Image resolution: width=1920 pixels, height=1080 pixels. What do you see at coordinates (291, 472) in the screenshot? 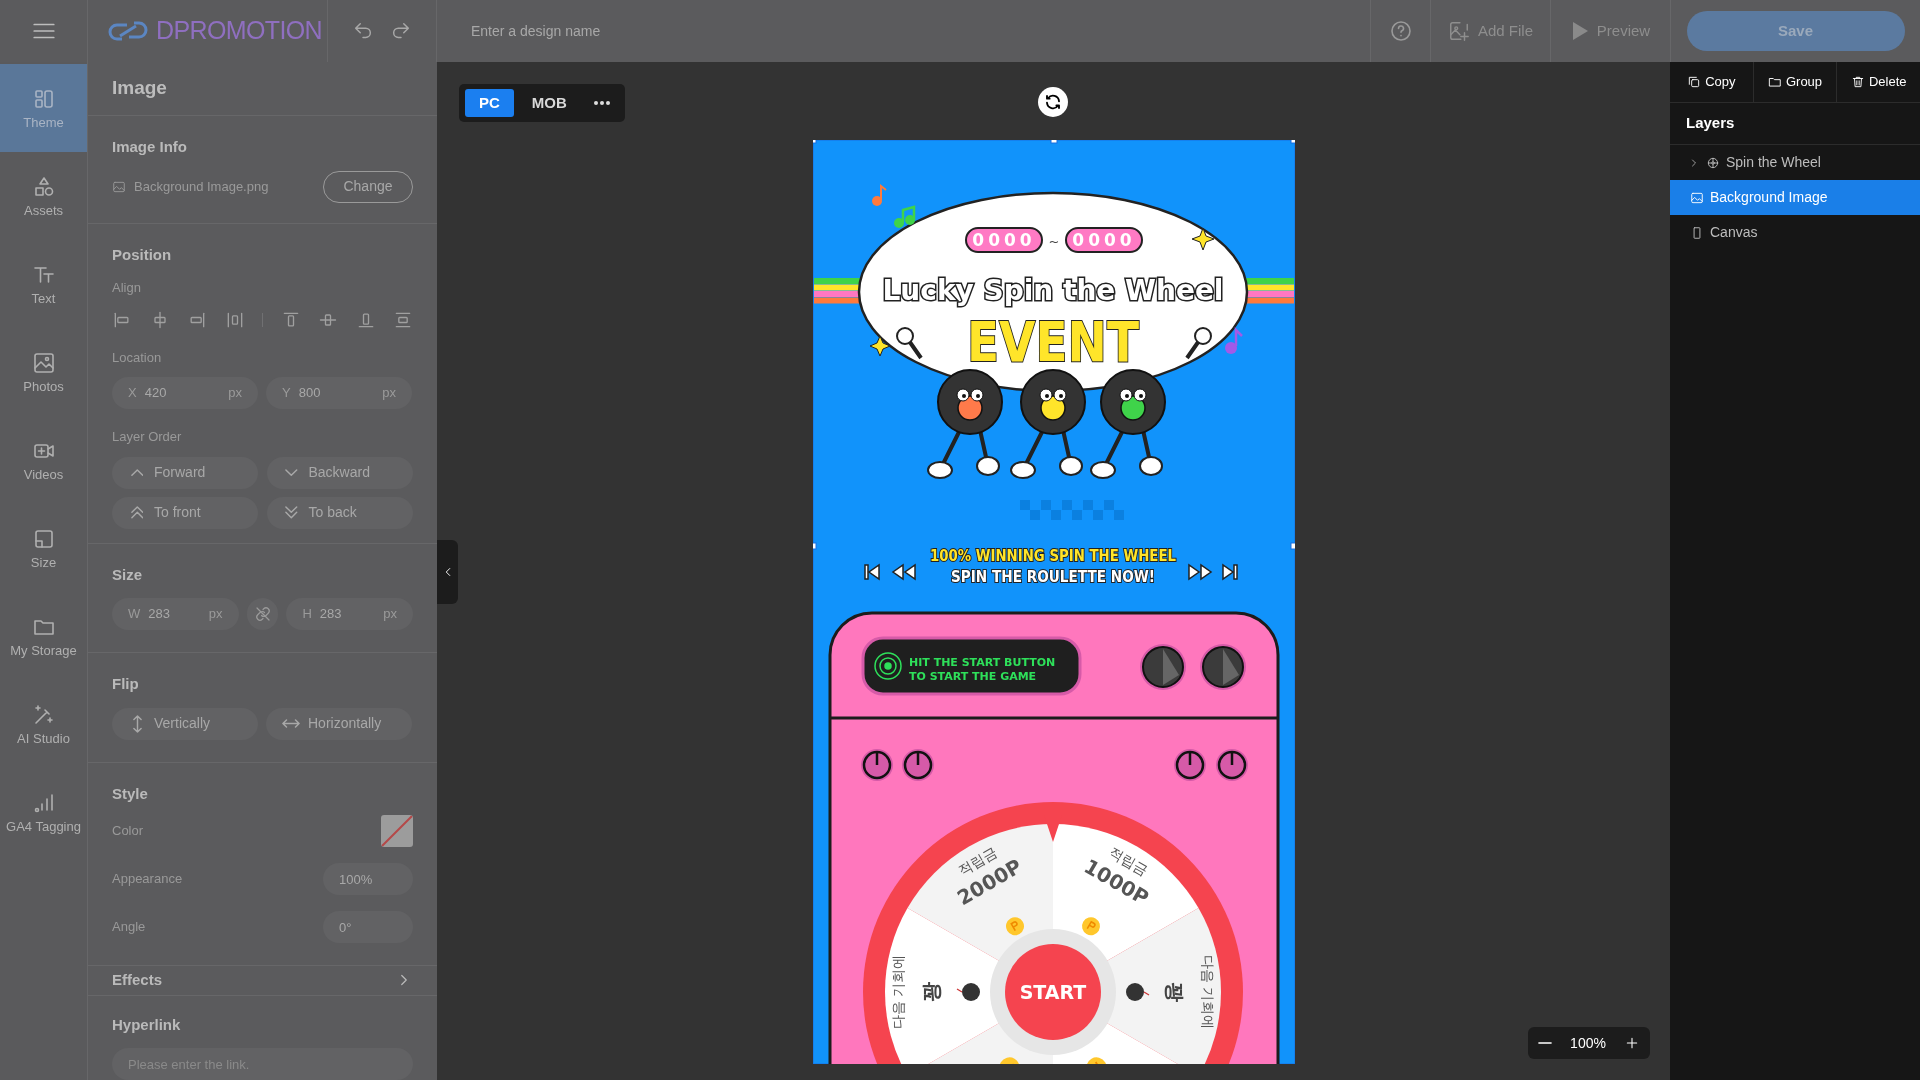
I see `chevron-down-icon` at bounding box center [291, 472].